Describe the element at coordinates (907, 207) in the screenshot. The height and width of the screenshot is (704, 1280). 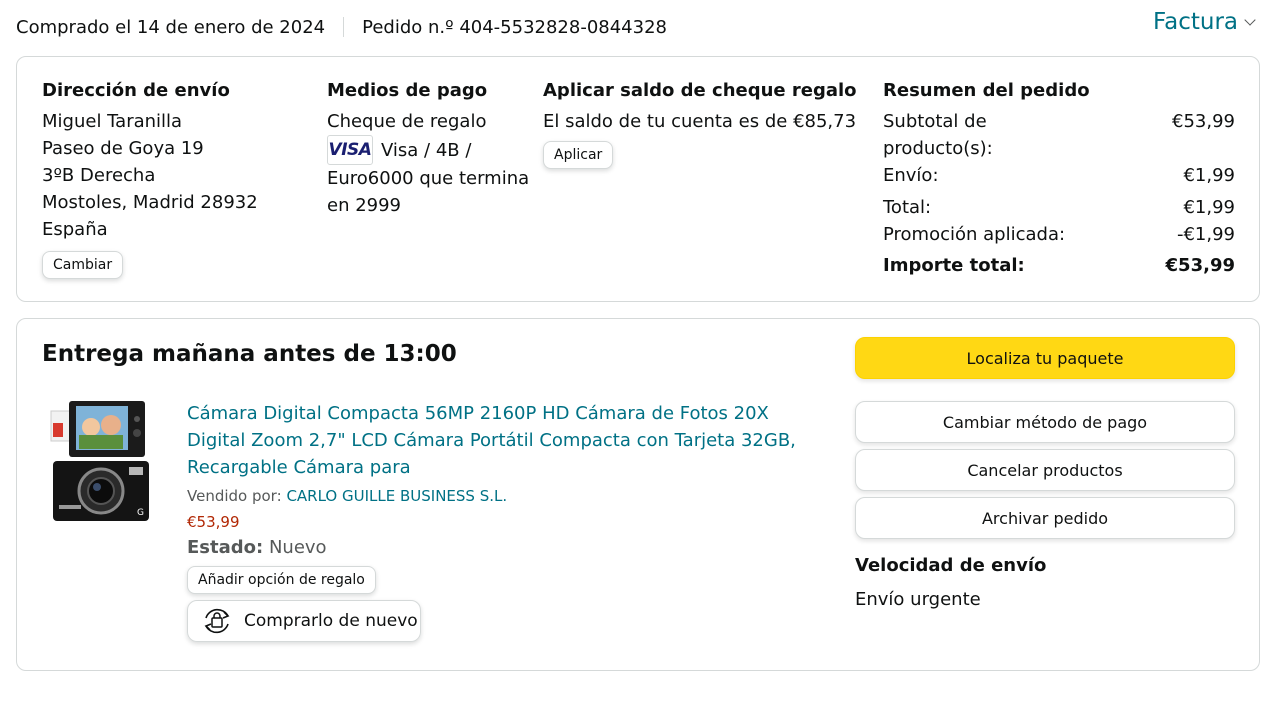
I see `summary-label: Total:` at that location.